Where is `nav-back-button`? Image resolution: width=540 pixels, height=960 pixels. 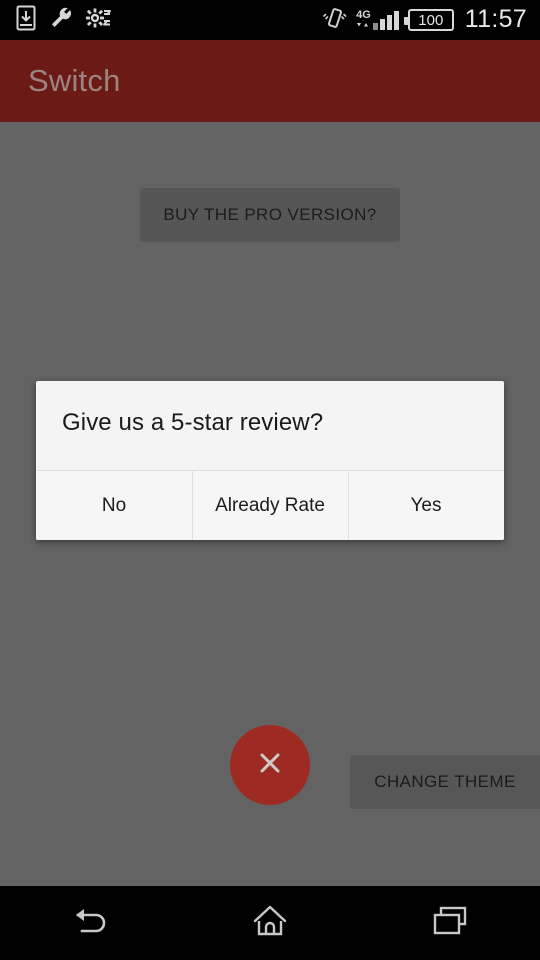
nav-back-button is located at coordinates (90, 923).